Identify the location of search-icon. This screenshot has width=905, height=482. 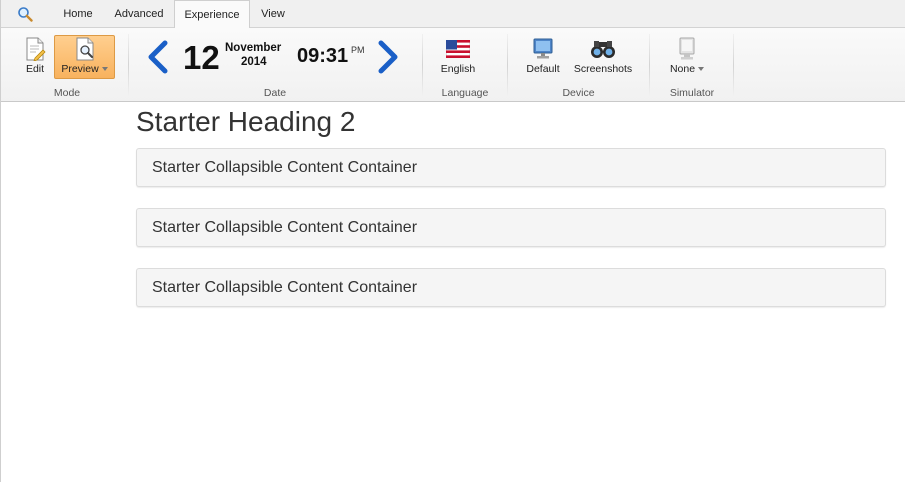
(25, 14).